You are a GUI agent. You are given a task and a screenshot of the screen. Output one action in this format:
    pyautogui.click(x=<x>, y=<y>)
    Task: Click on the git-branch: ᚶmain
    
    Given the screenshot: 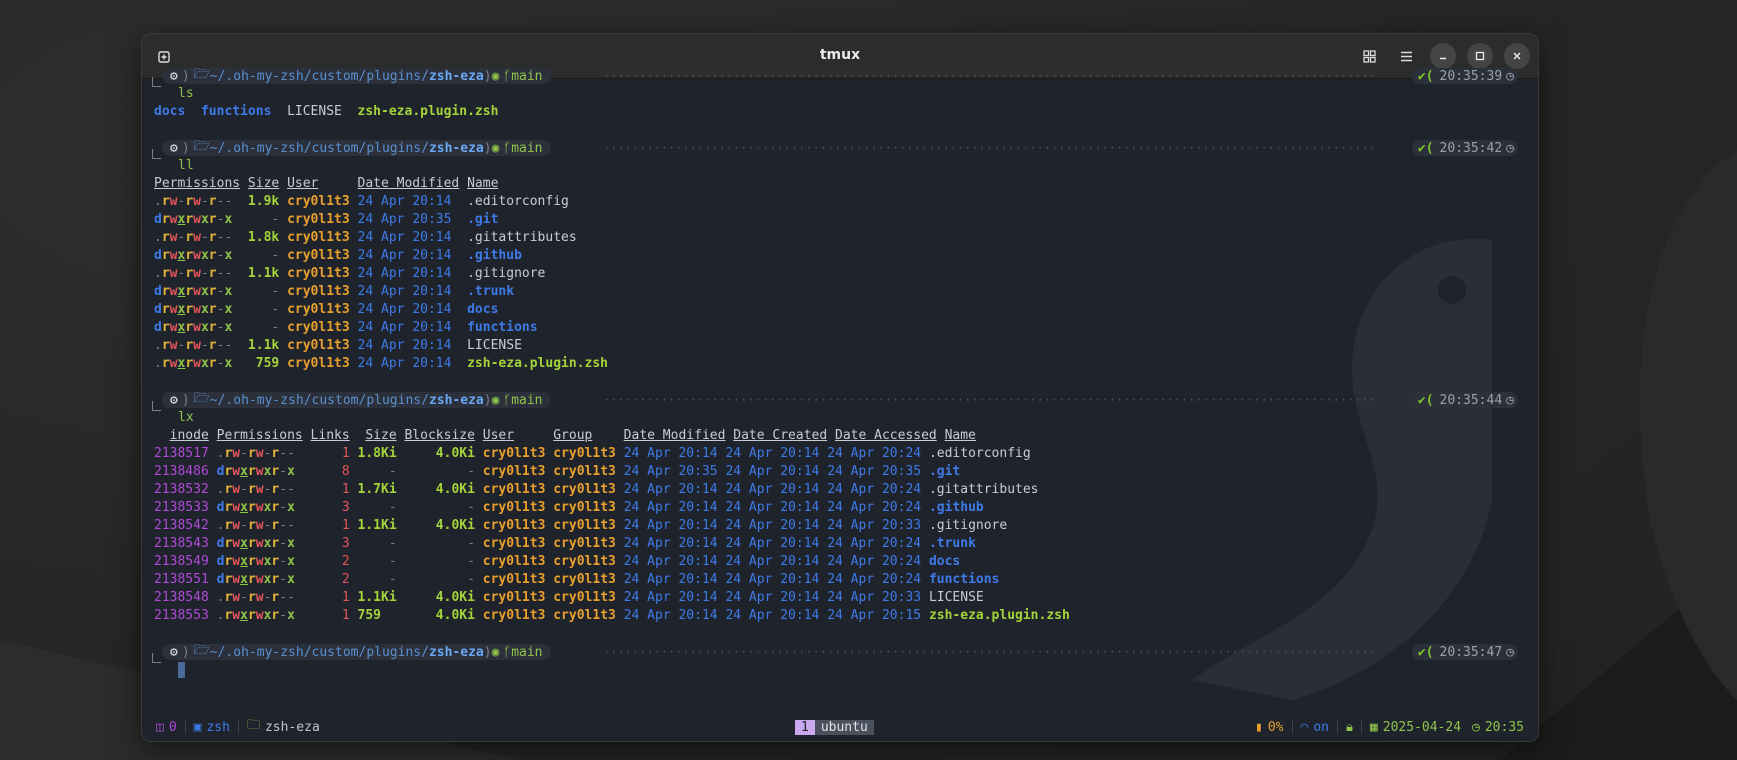 What is the action you would take?
    pyautogui.click(x=522, y=148)
    